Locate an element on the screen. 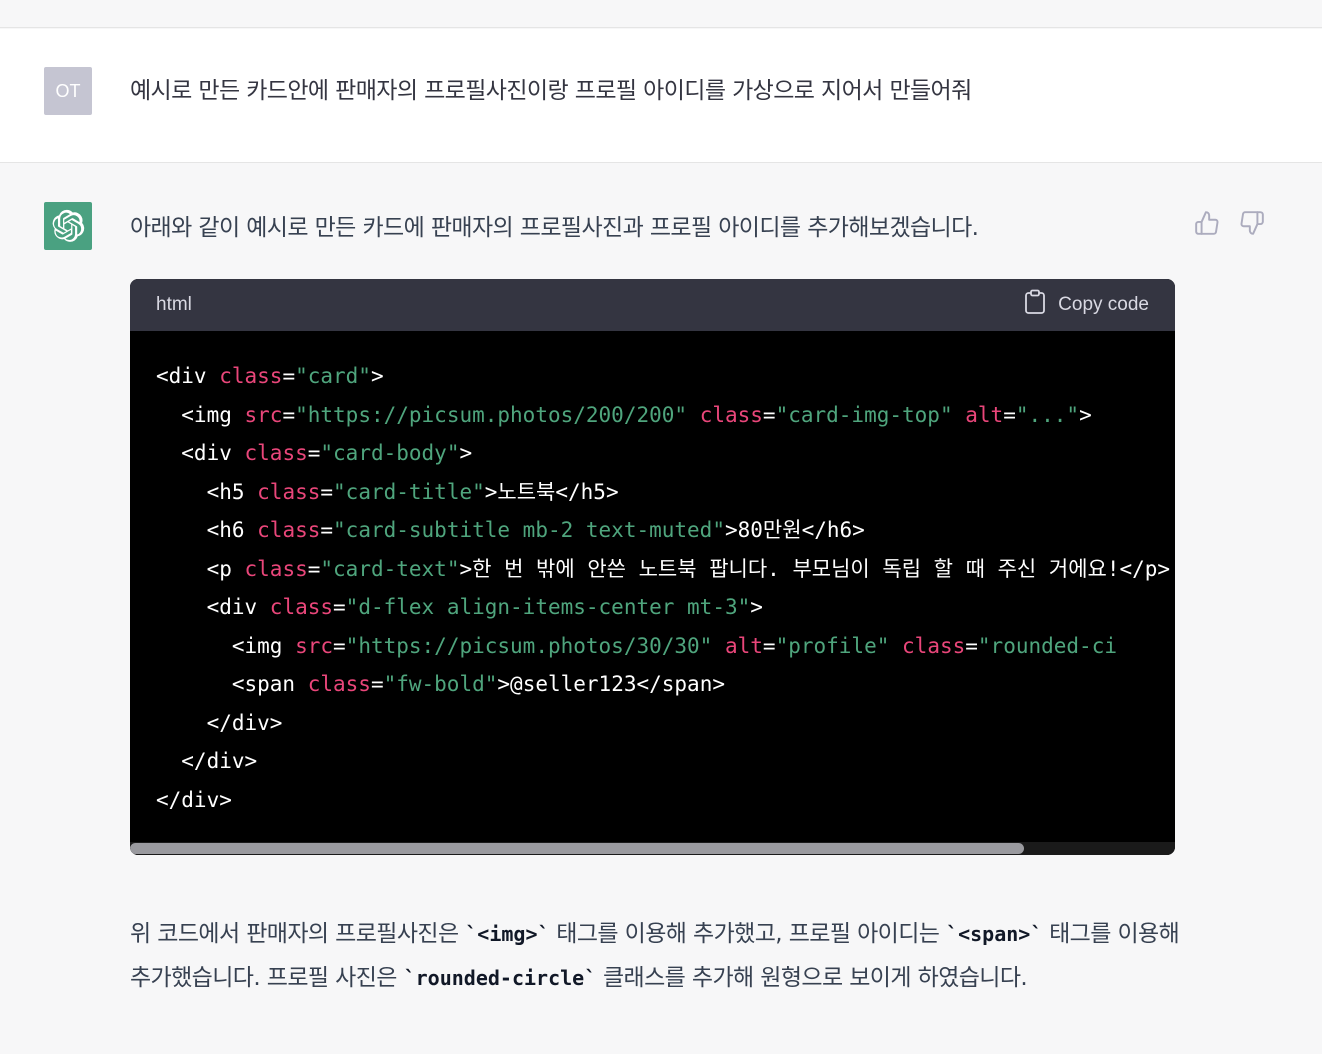  inline-code: `<span>` is located at coordinates (994, 934).